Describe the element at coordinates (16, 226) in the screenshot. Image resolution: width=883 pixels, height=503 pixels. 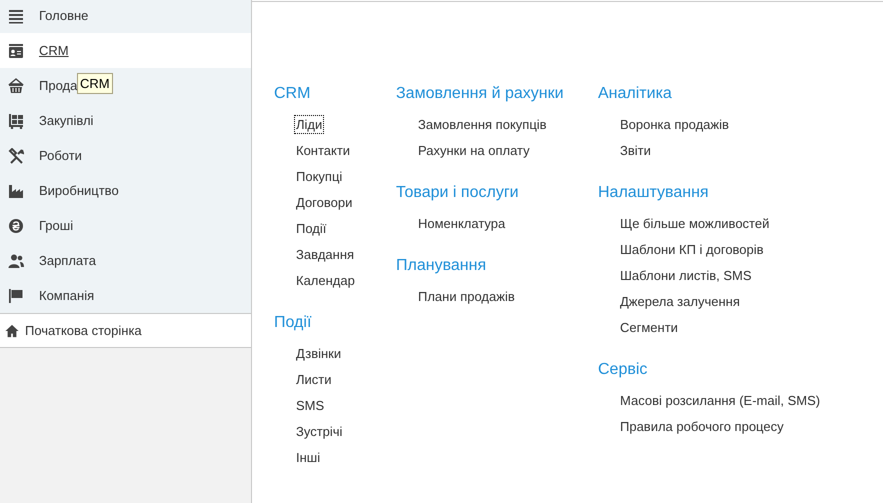
I see `coin-icon` at that location.